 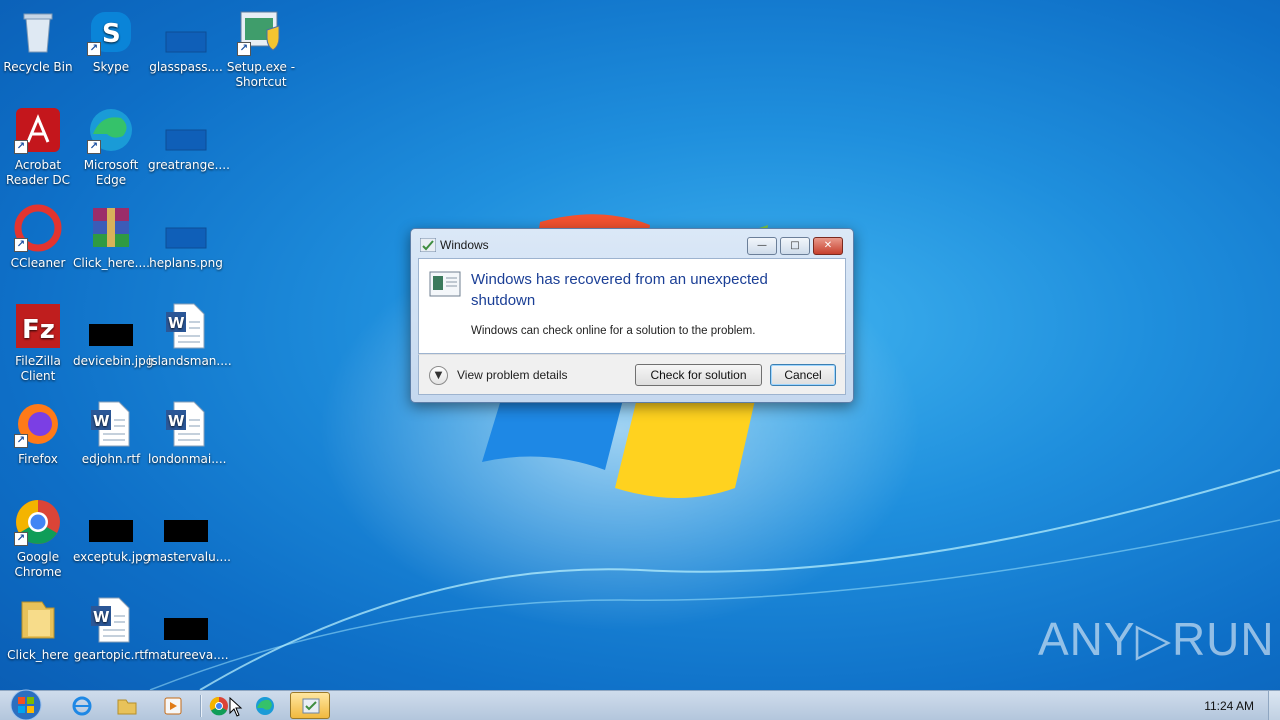 I want to click on desktop-icon-firefox: ↗ Firefox, so click(x=38, y=433).